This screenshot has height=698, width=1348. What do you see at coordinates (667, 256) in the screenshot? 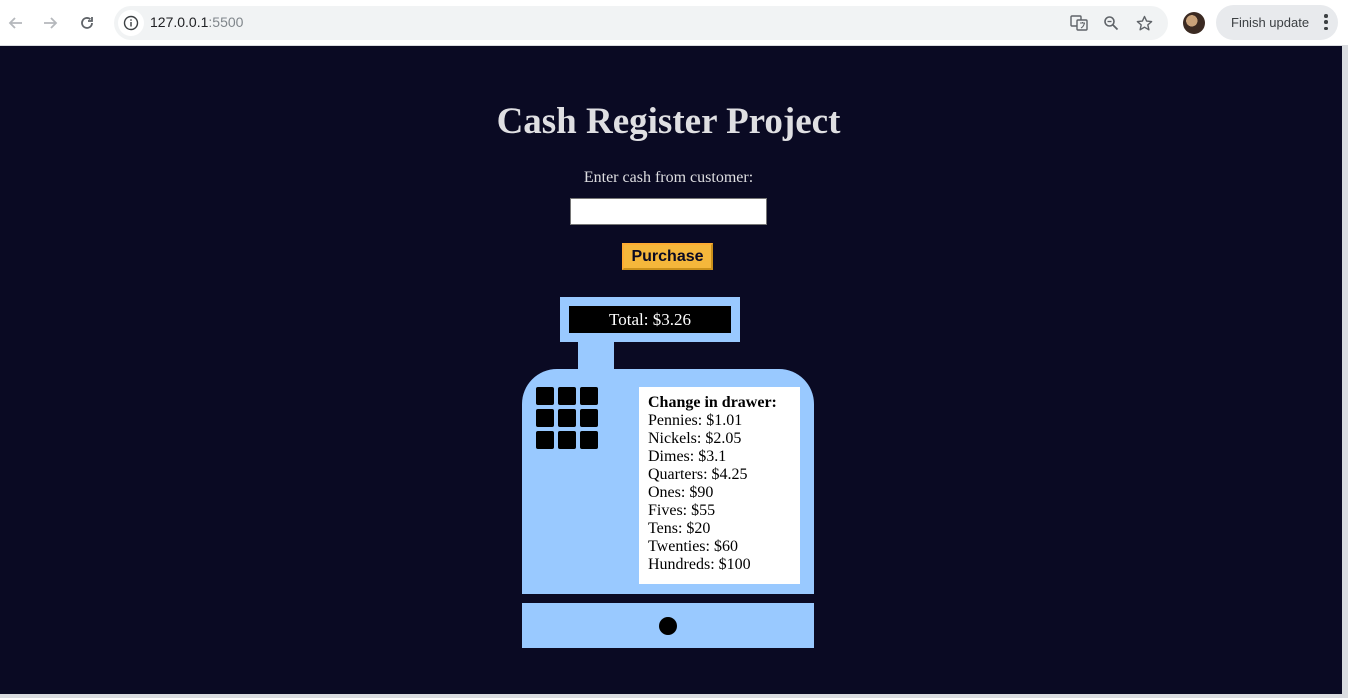
I see `purchase-button: Purchase` at bounding box center [667, 256].